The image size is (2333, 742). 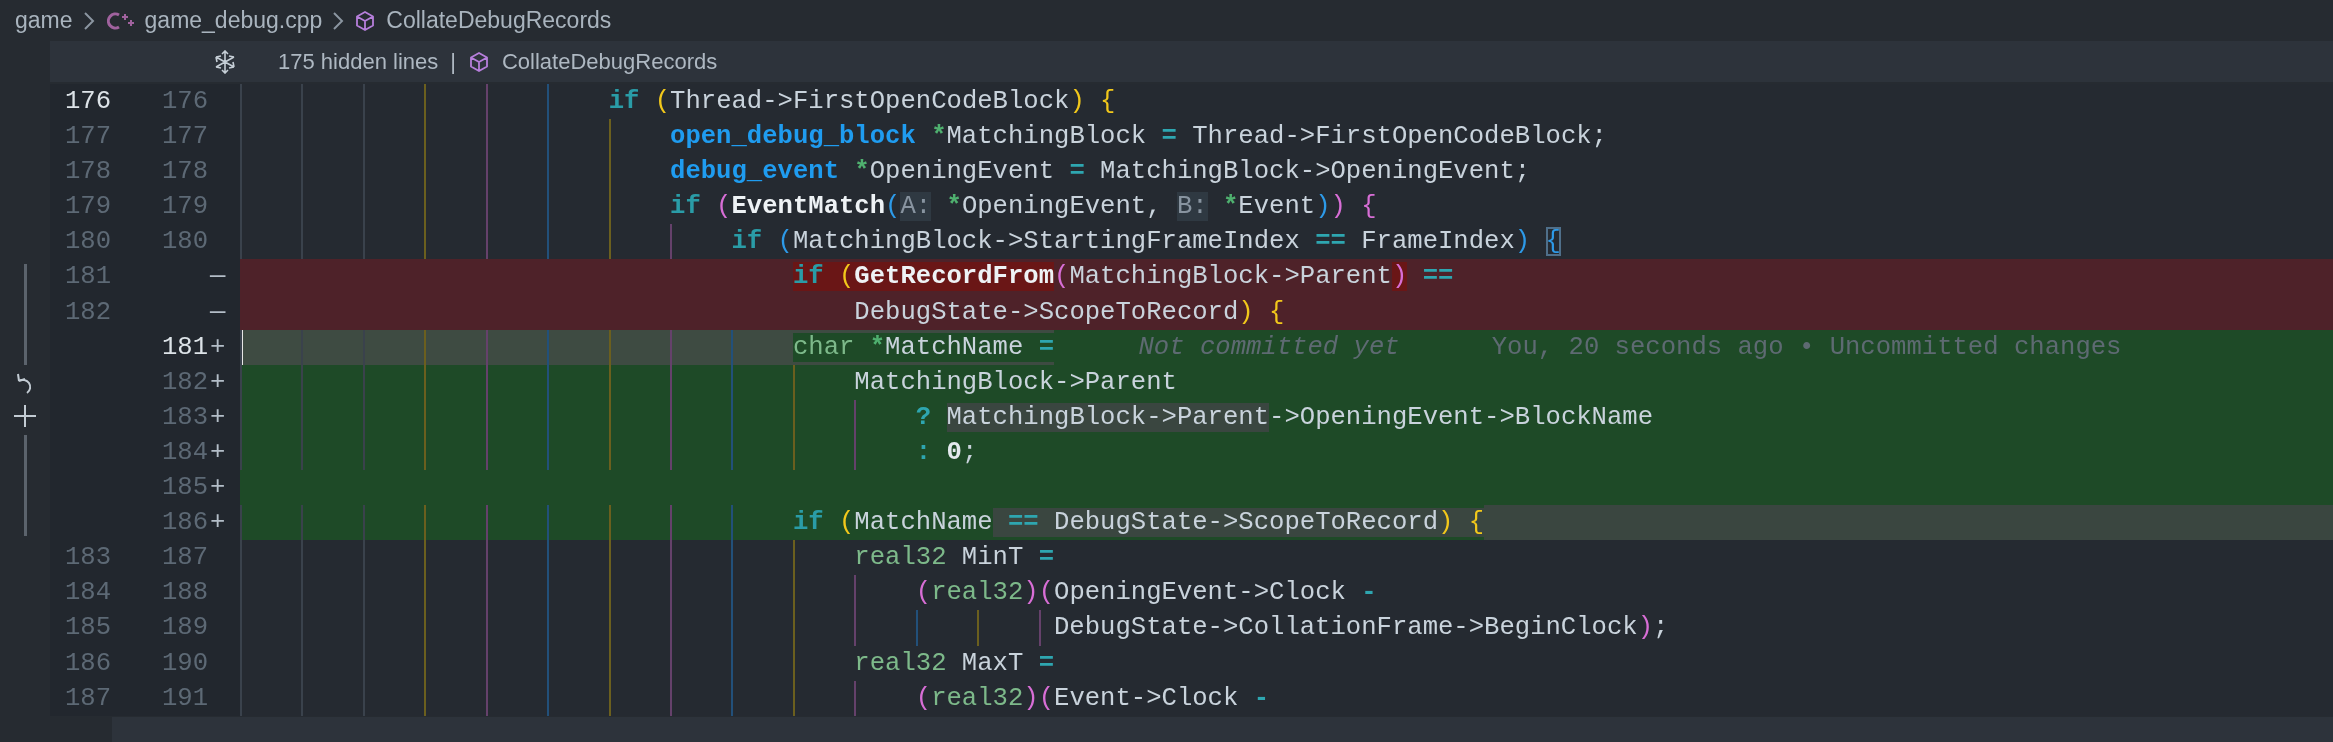 What do you see at coordinates (1191, 61) in the screenshot?
I see `folded-region-bar: 175 hidden lines | CollateDebugRecords` at bounding box center [1191, 61].